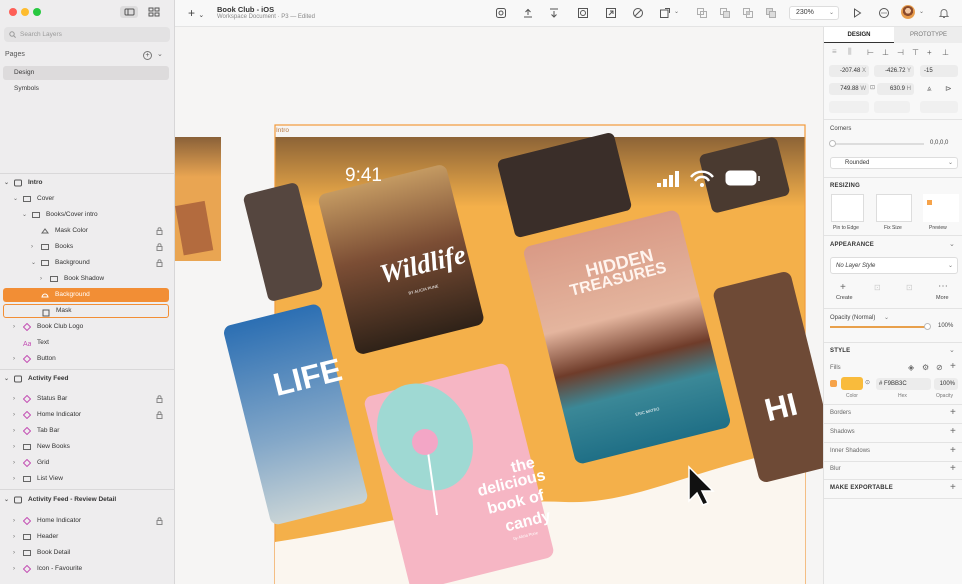  Describe the element at coordinates (894, 265) in the screenshot. I see `layer-style-select: No Layer Style ⌄` at that location.